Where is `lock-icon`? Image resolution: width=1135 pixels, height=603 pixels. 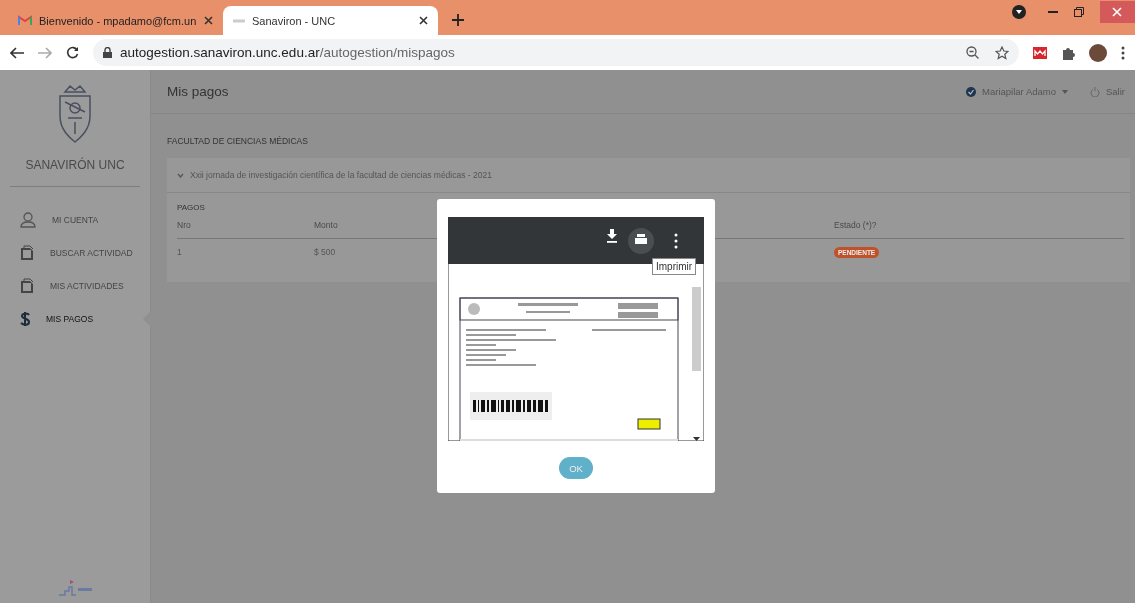
lock-icon is located at coordinates (107, 52).